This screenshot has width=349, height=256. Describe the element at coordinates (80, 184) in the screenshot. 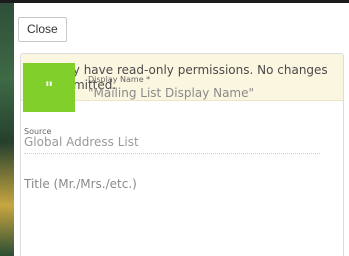

I see `title-field: Title (Mr./Mrs./etc.)` at that location.